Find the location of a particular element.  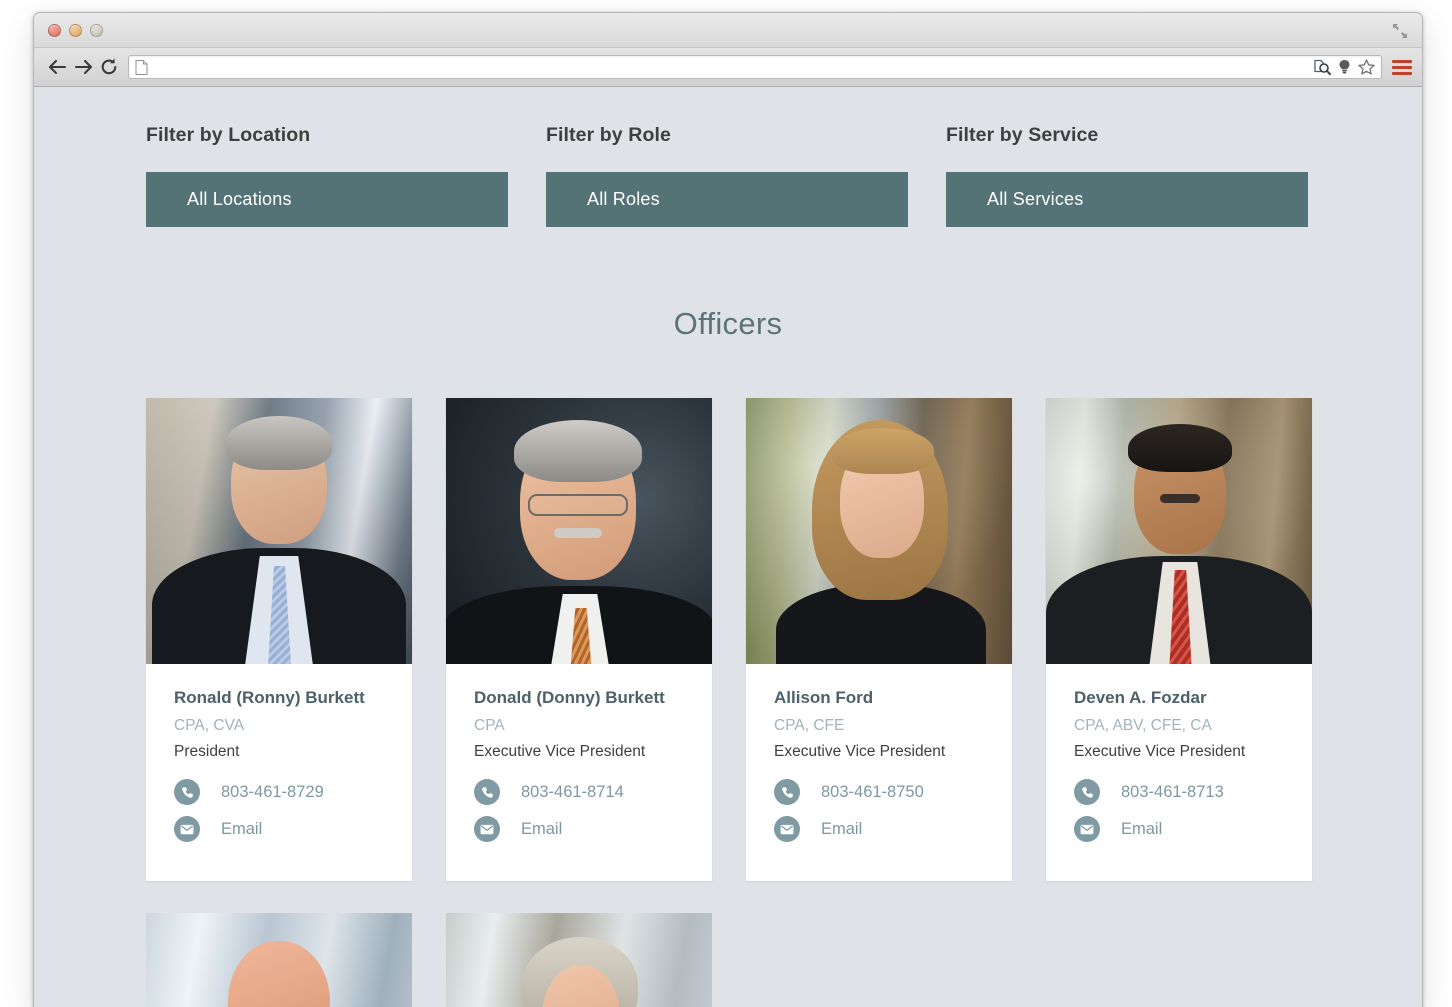

officer-credentials: CPA, CVA is located at coordinates (209, 725).